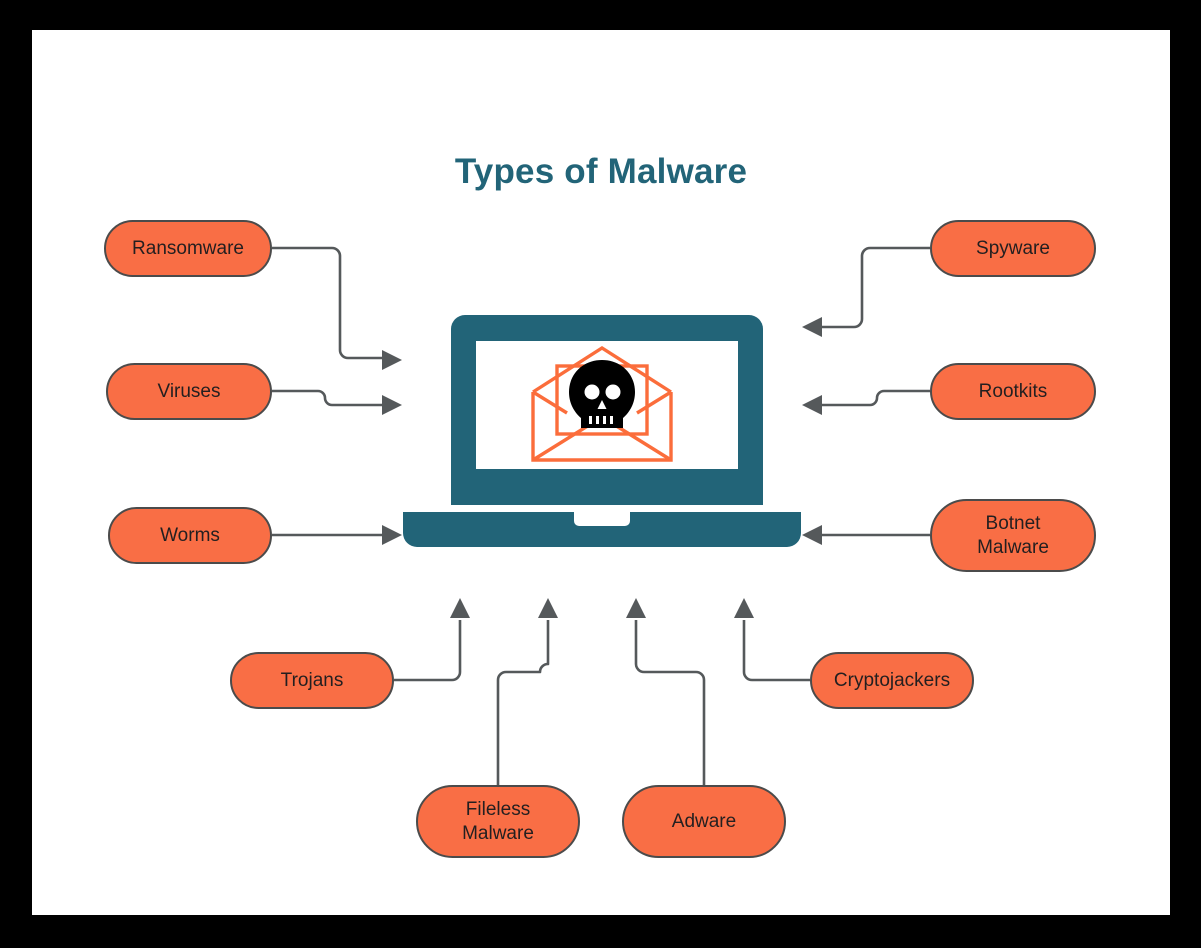 The width and height of the screenshot is (1201, 948). What do you see at coordinates (602, 431) in the screenshot?
I see `laptop-illustration` at bounding box center [602, 431].